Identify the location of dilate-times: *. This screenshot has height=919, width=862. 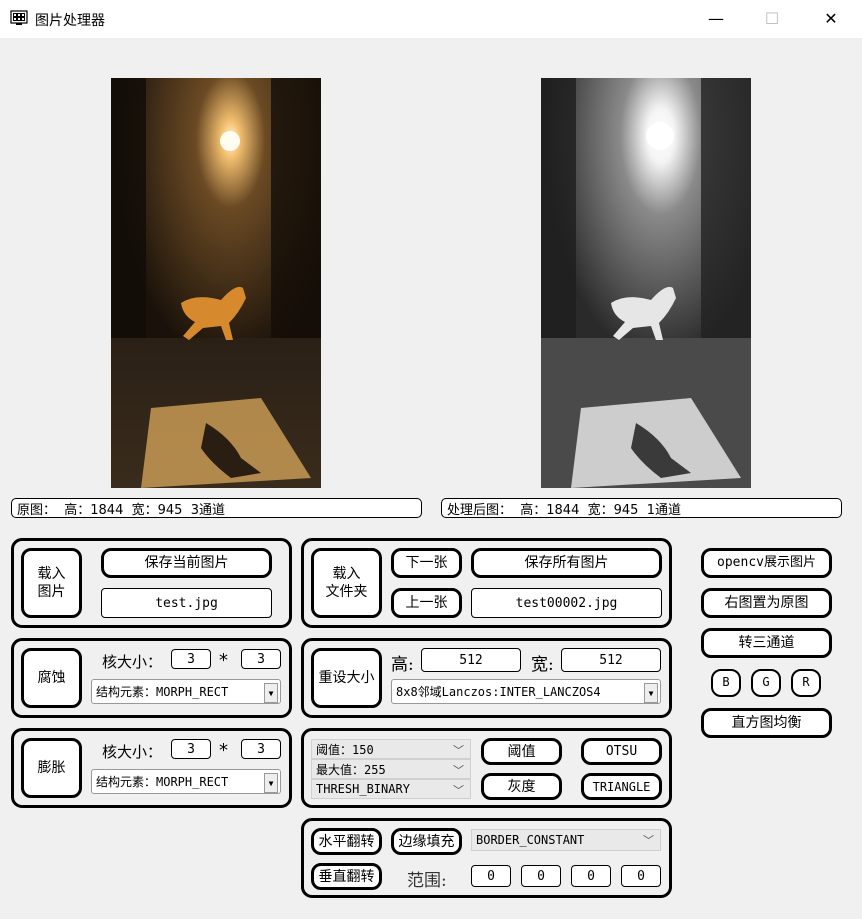
(223, 750).